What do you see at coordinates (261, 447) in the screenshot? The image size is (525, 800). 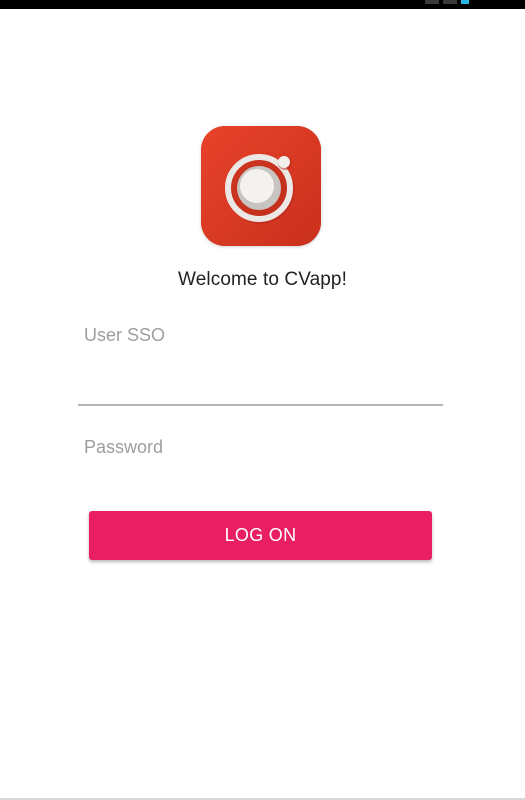 I see `password-input` at bounding box center [261, 447].